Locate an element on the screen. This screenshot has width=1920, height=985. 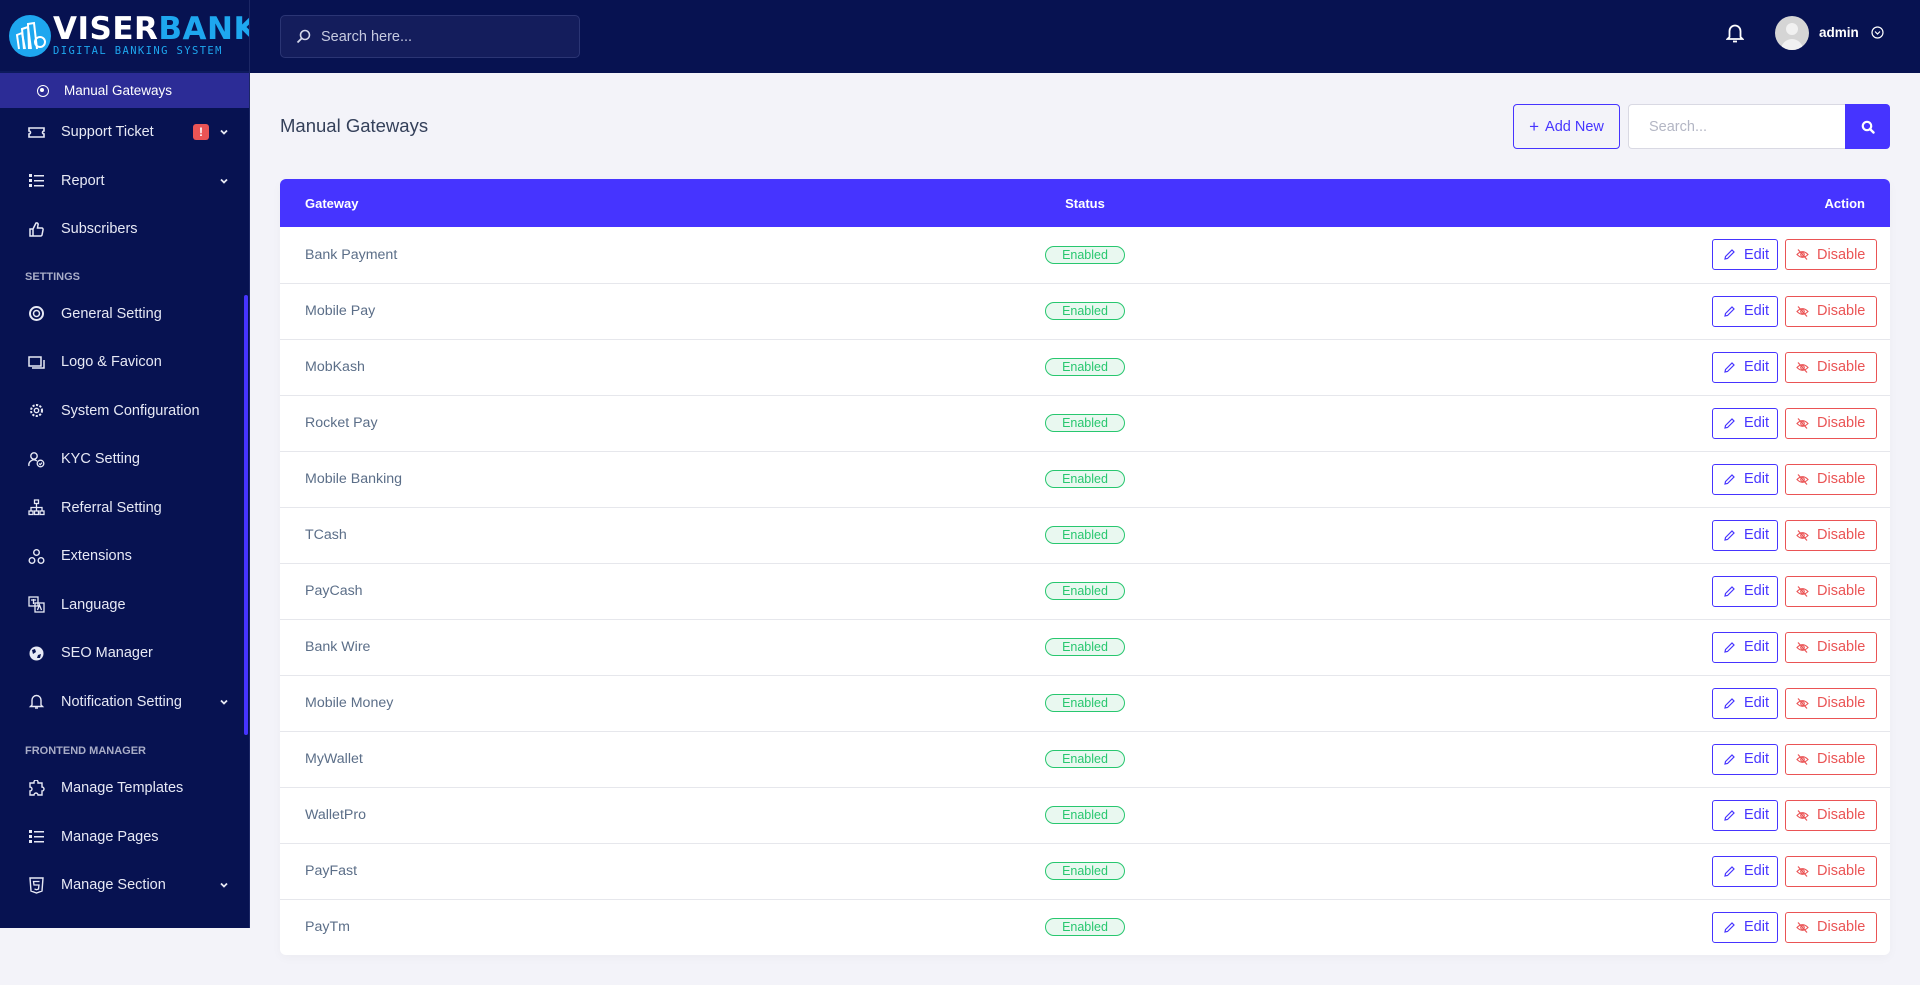
sidebar-item-system-configuration: System Configuration is located at coordinates (124, 411).